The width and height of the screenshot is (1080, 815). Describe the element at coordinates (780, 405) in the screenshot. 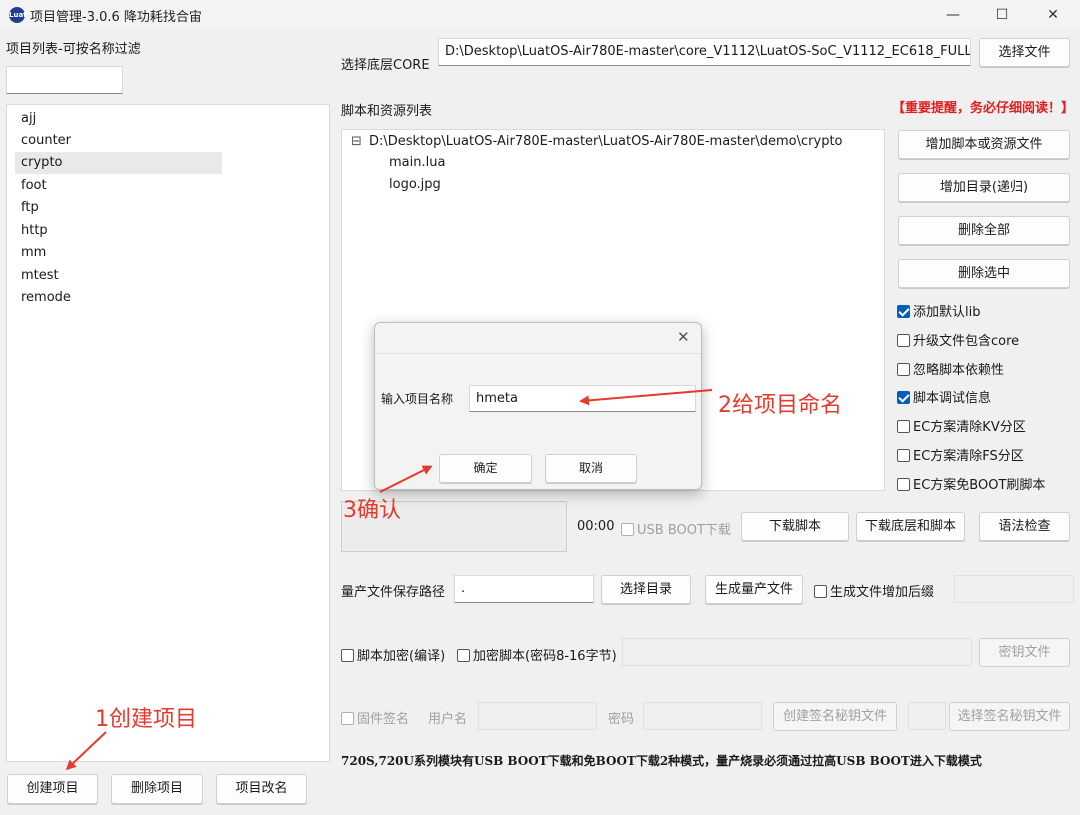

I see `annotation-step2: 2给项目命名` at that location.